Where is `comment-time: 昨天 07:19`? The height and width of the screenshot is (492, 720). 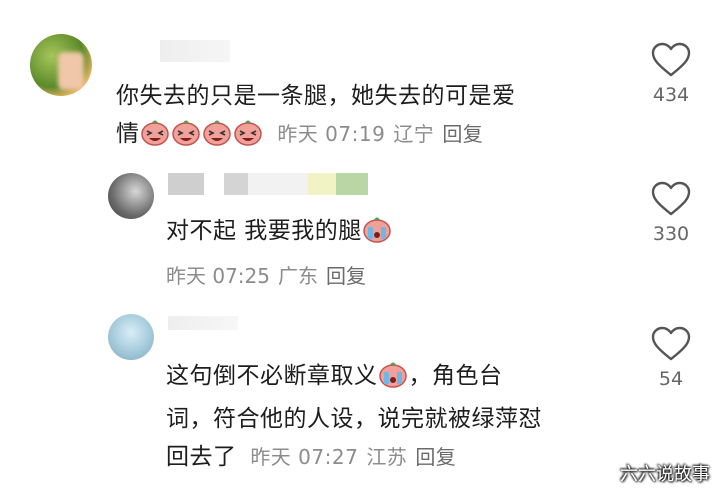
comment-time: 昨天 07:19 is located at coordinates (331, 134).